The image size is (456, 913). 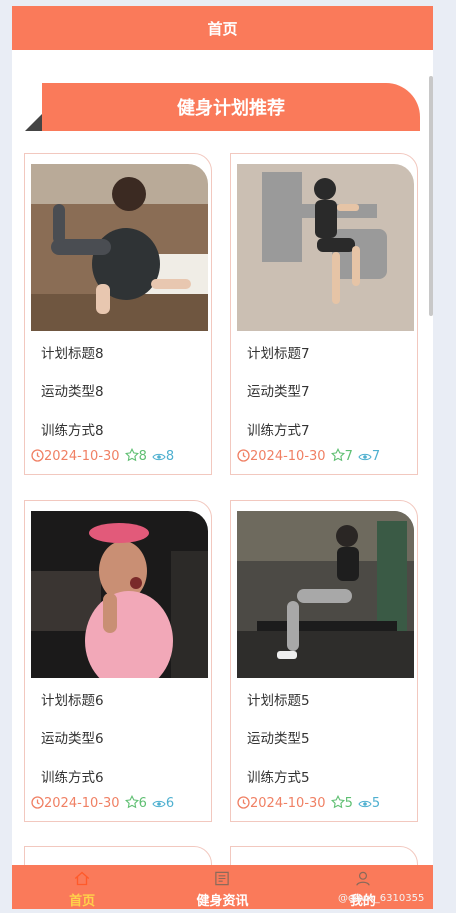 I want to click on user-icon, so click(x=363, y=878).